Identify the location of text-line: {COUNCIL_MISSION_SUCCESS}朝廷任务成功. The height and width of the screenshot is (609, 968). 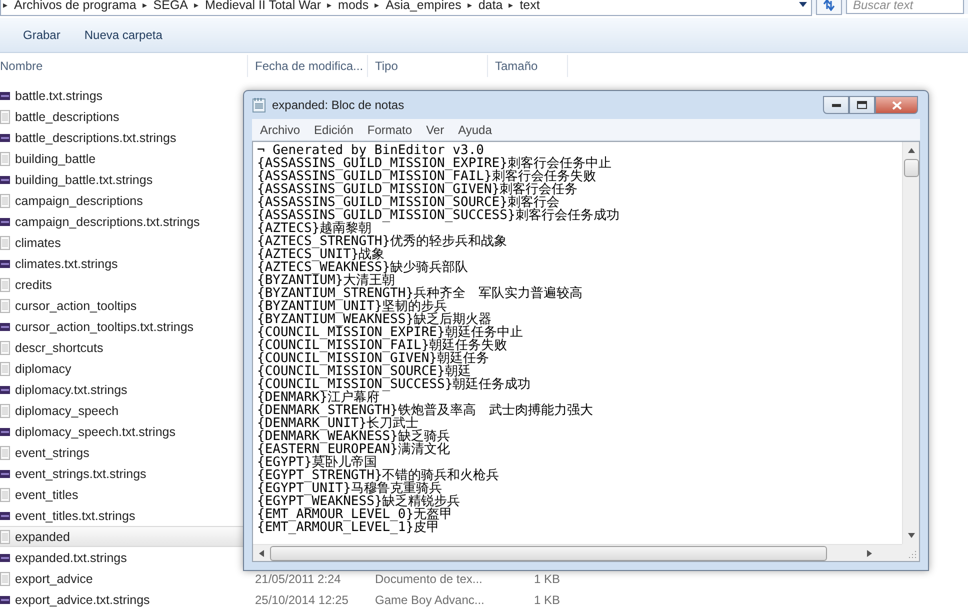
(394, 384).